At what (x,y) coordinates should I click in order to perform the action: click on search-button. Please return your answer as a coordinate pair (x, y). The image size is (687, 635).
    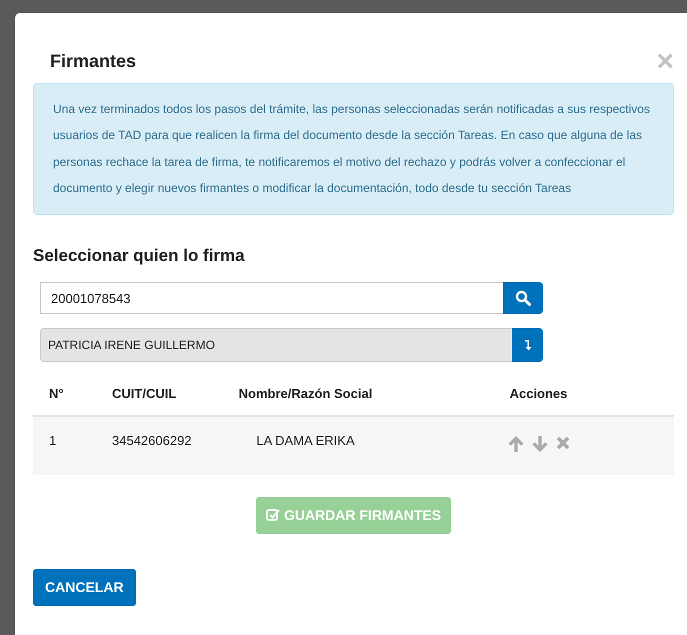
    Looking at the image, I should click on (523, 298).